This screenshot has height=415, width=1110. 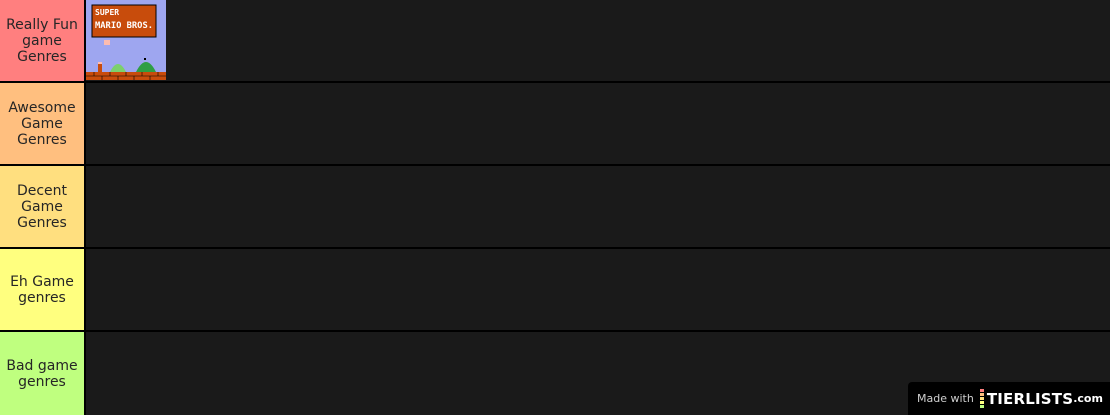 What do you see at coordinates (42, 289) in the screenshot?
I see `tier-label: Eh Game genres` at bounding box center [42, 289].